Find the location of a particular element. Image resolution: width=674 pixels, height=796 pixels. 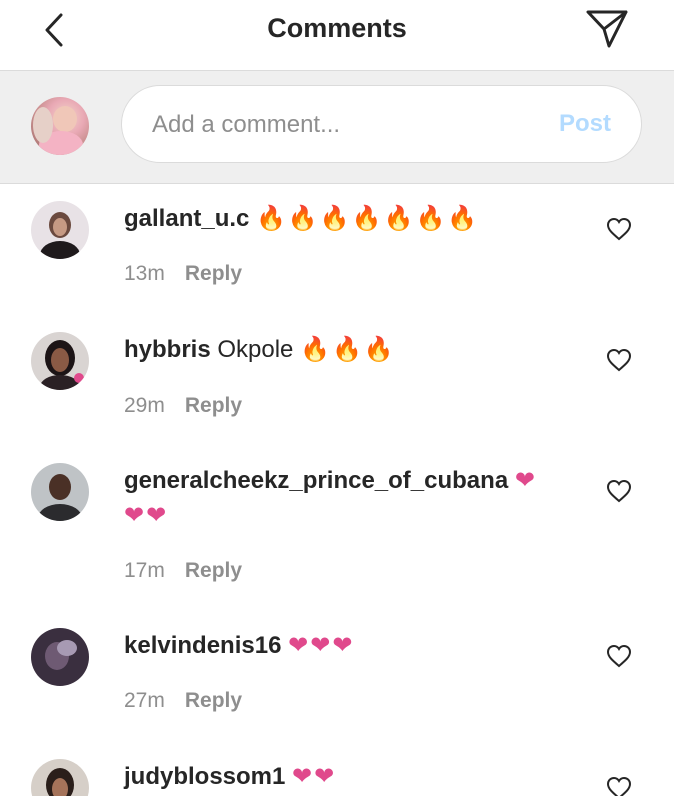

heart-emoji: ❤ is located at coordinates (525, 480).